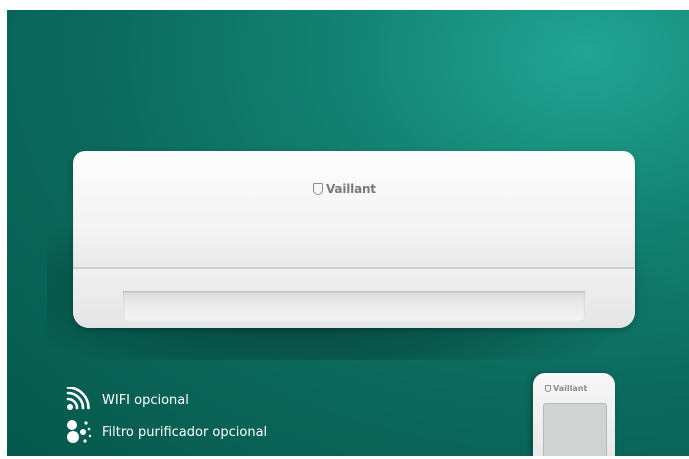 This screenshot has height=459, width=689. What do you see at coordinates (185, 432) in the screenshot?
I see `feature-purifier-filter-label: Filtro purificador opcional` at bounding box center [185, 432].